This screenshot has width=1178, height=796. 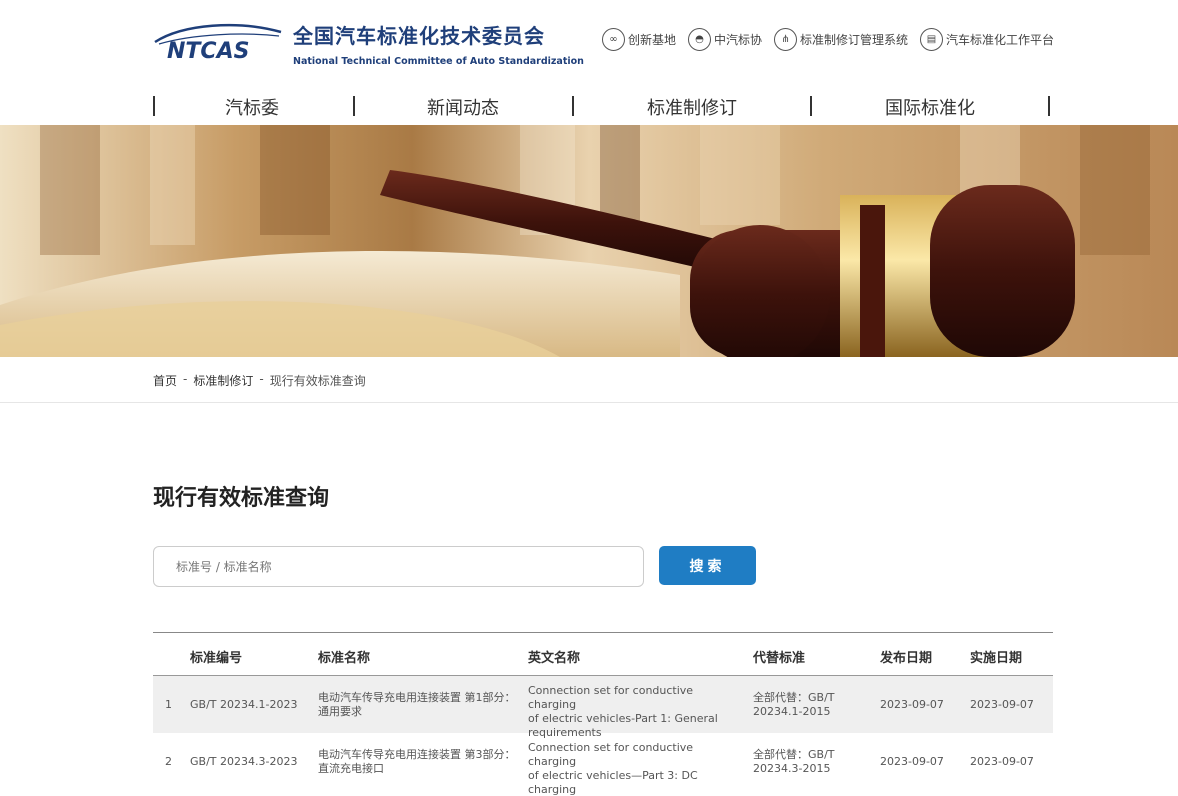 I want to click on column-header-code: 标准编号, so click(x=216, y=658).